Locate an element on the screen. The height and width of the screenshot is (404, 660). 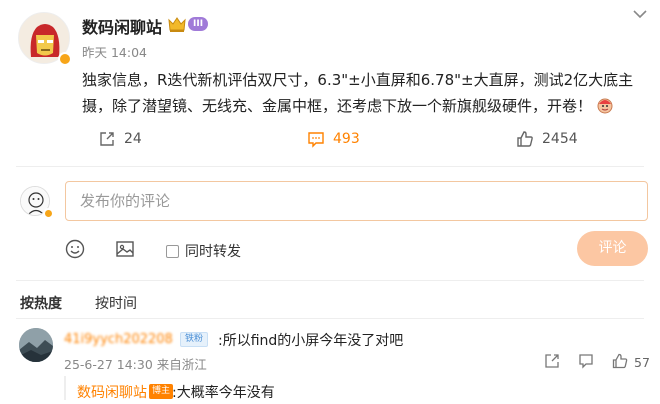
reply-indent-line is located at coordinates (65, 388).